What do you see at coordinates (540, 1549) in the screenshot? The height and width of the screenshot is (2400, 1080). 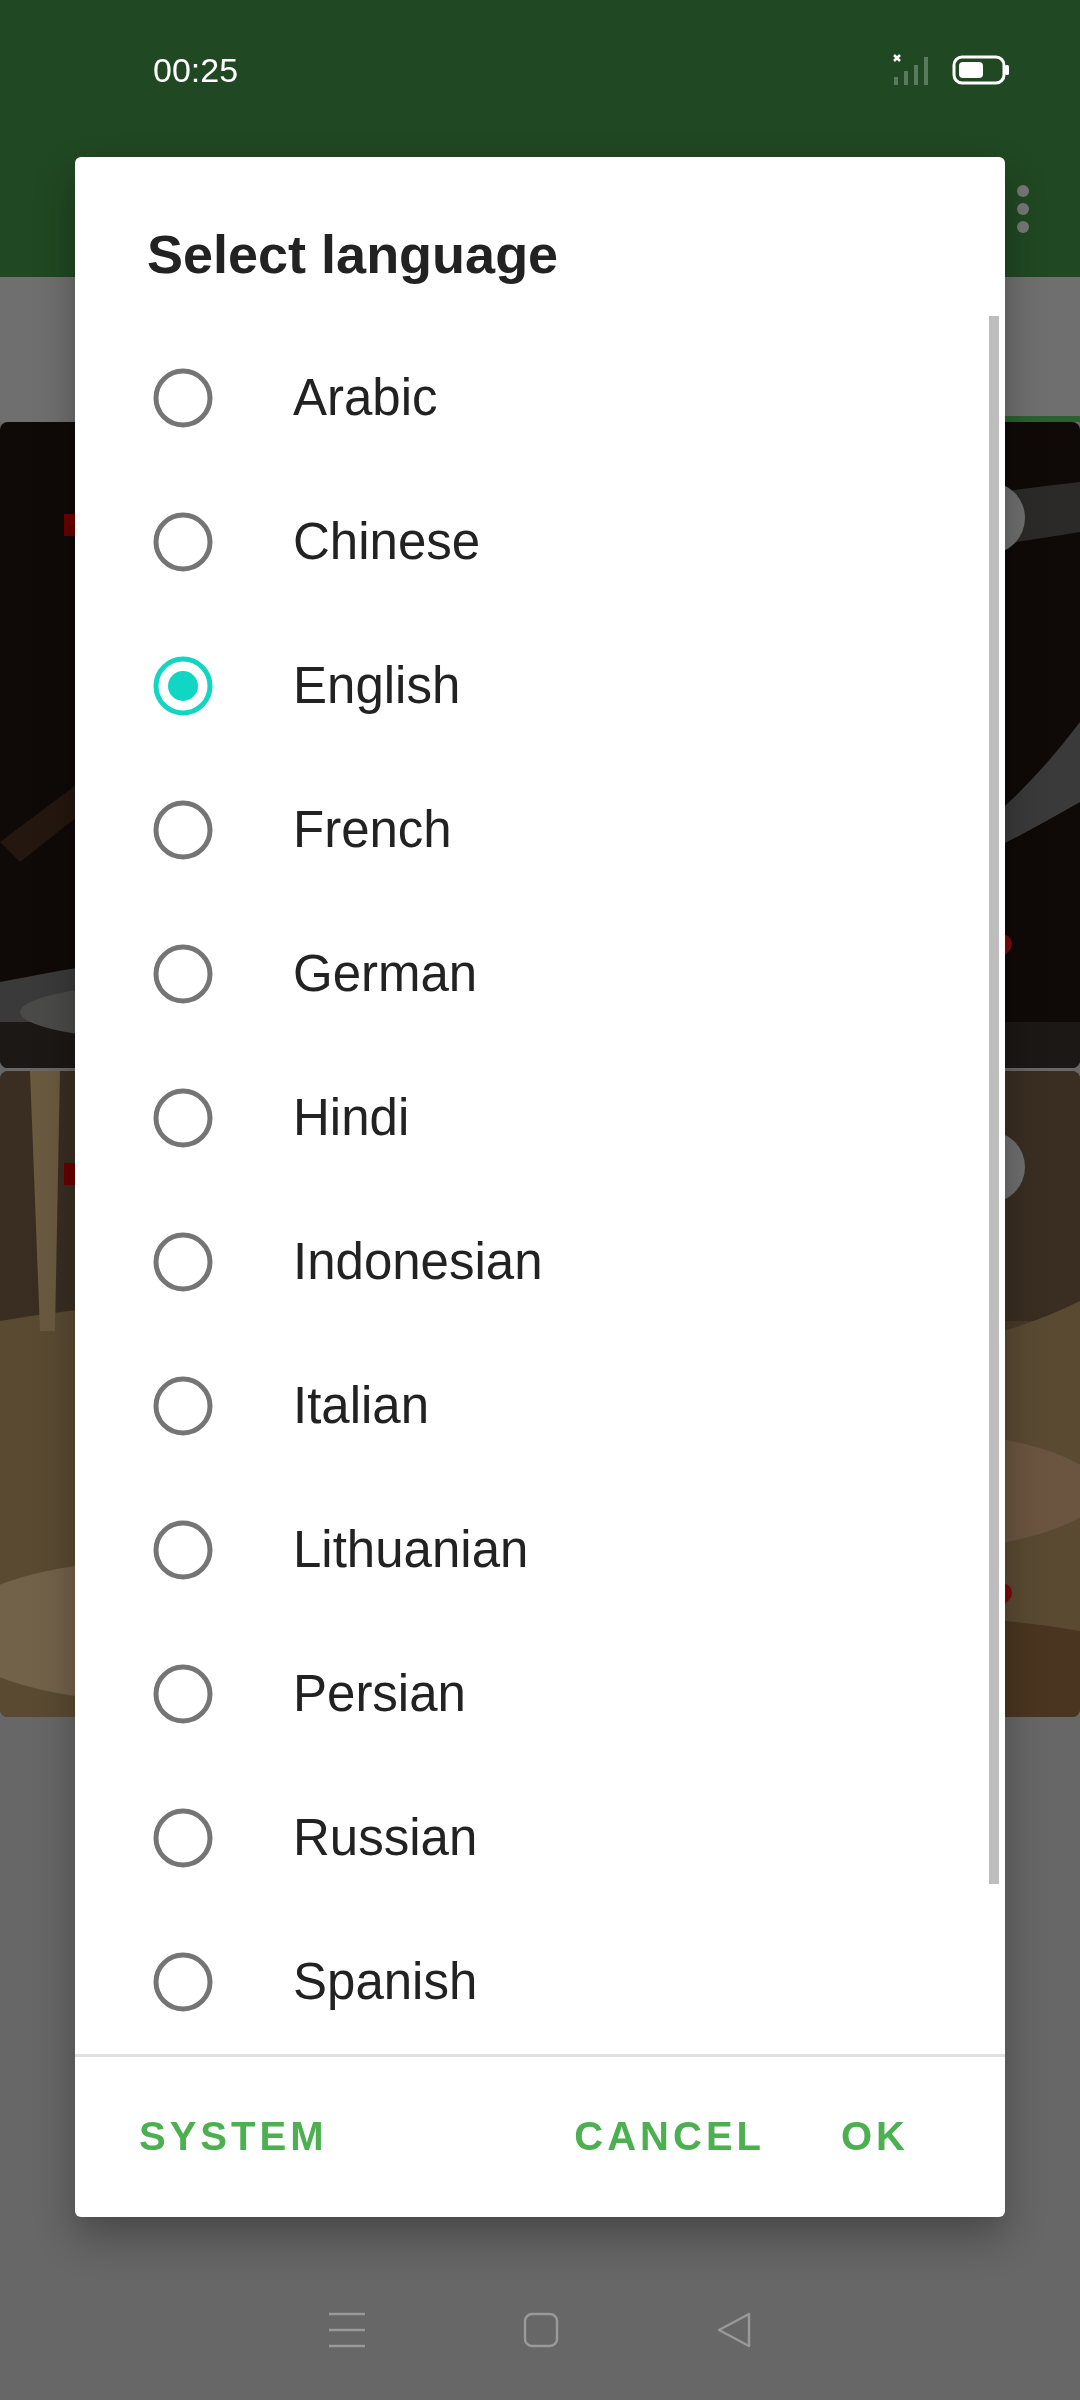 I see `language-option: Lithuanian` at bounding box center [540, 1549].